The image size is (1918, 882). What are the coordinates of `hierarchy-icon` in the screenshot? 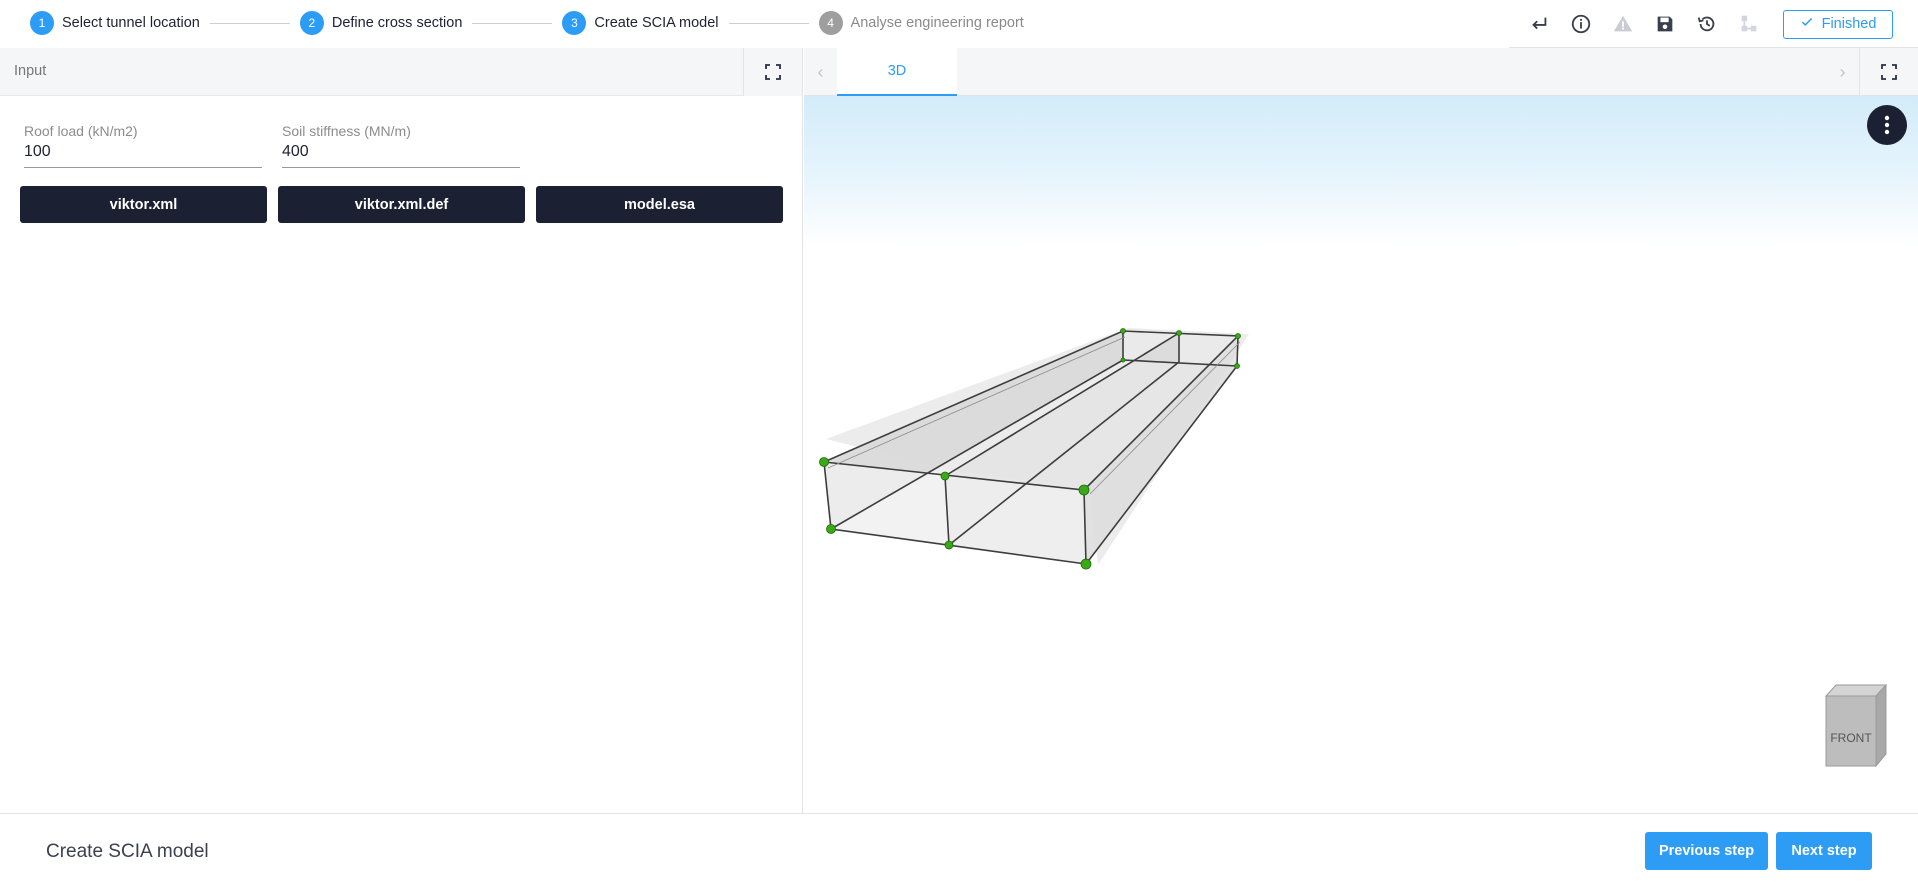 It's located at (1749, 24).